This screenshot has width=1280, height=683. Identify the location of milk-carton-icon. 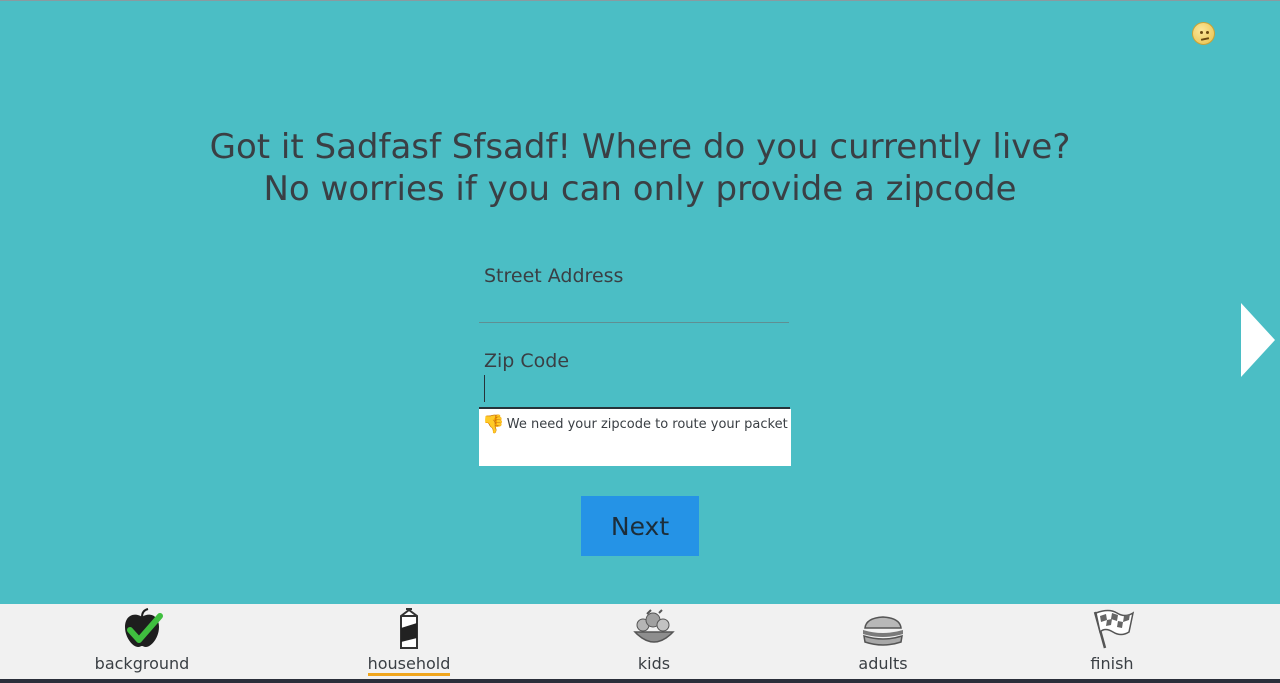
(409, 628).